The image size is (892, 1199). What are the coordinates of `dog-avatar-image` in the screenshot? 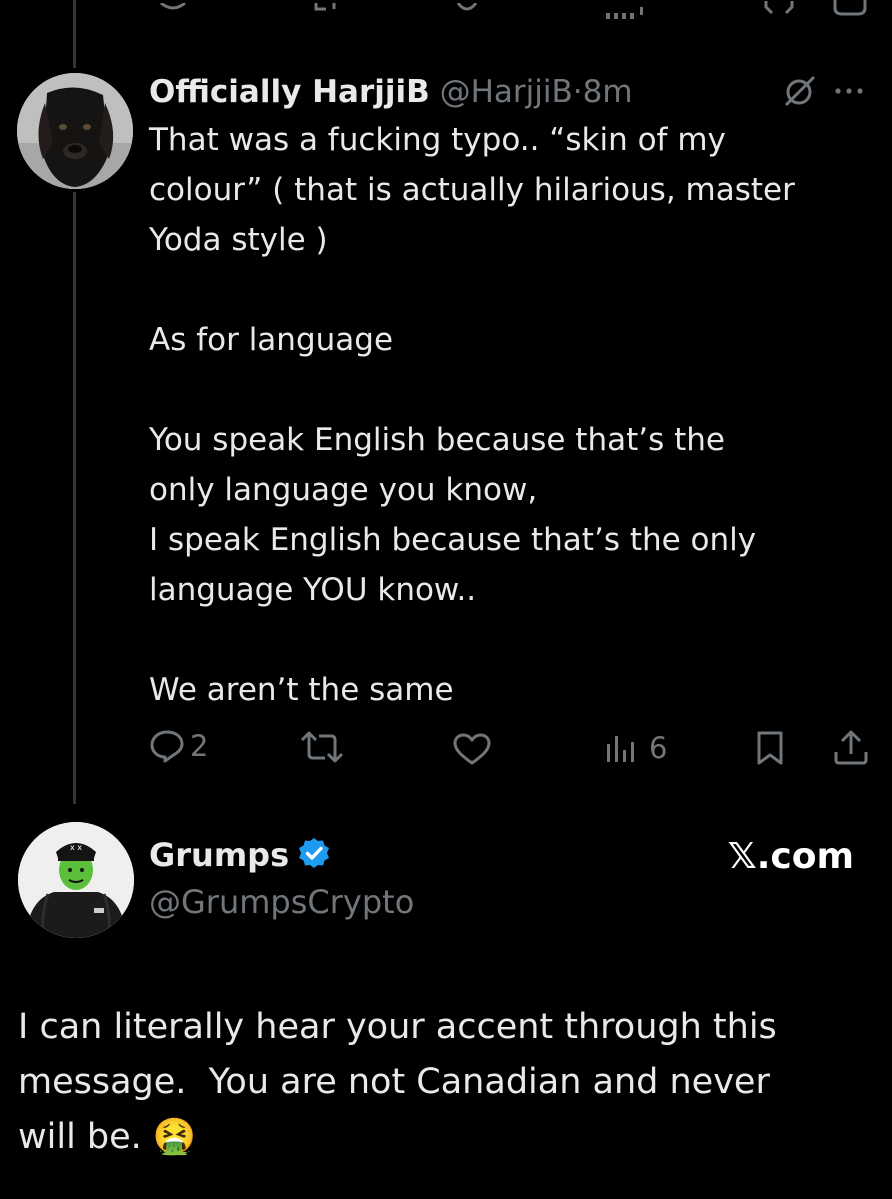 It's located at (75, 131).